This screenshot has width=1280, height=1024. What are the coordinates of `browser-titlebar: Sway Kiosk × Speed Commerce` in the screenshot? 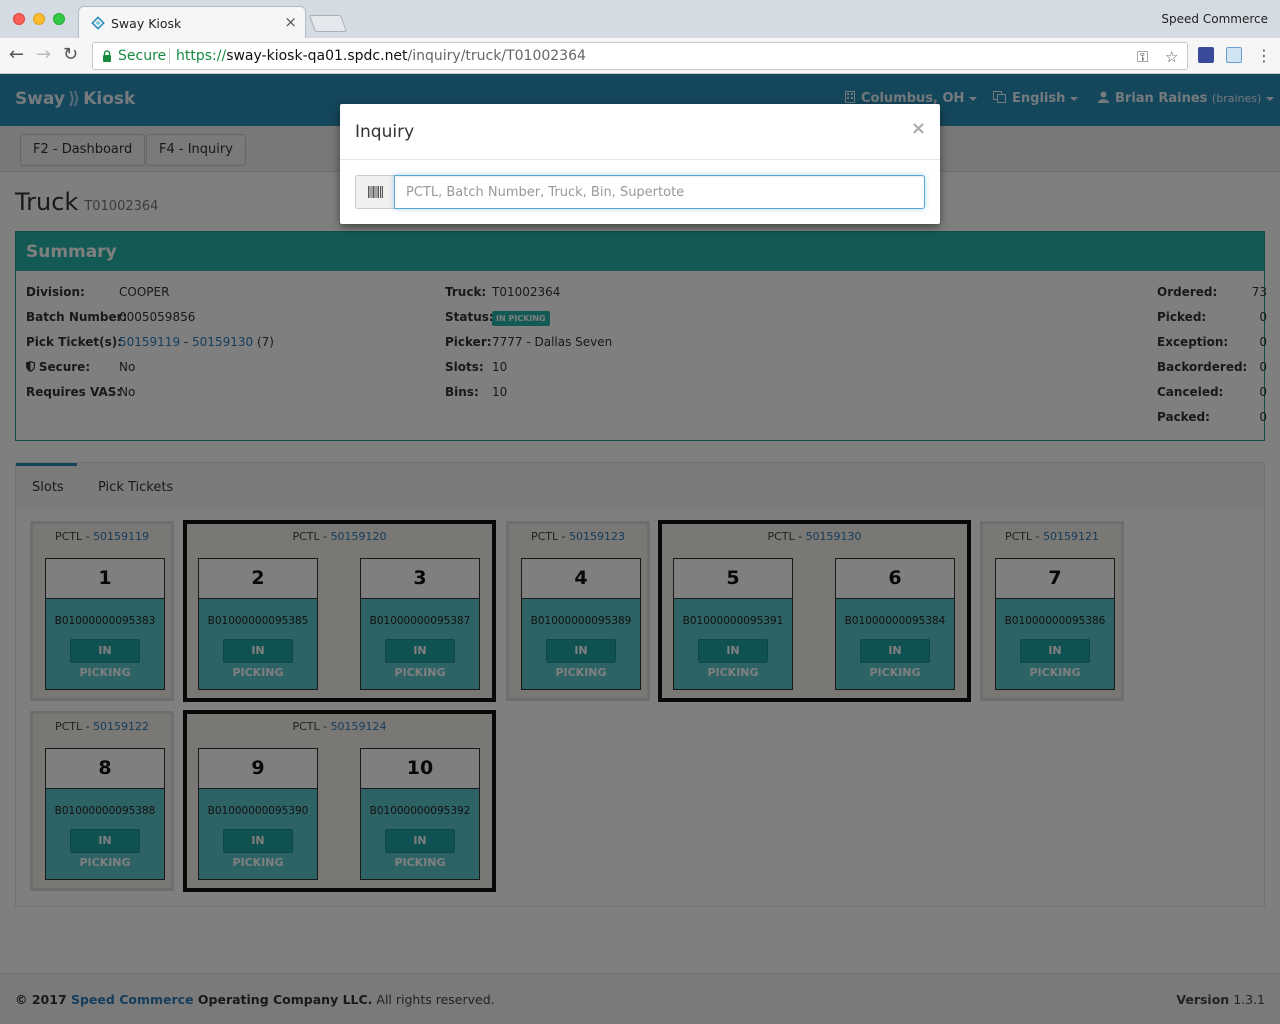 It's located at (640, 19).